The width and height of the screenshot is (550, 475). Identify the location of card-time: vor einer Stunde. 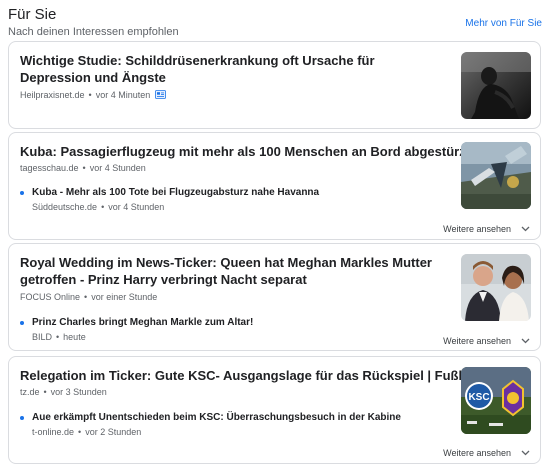
(124, 297).